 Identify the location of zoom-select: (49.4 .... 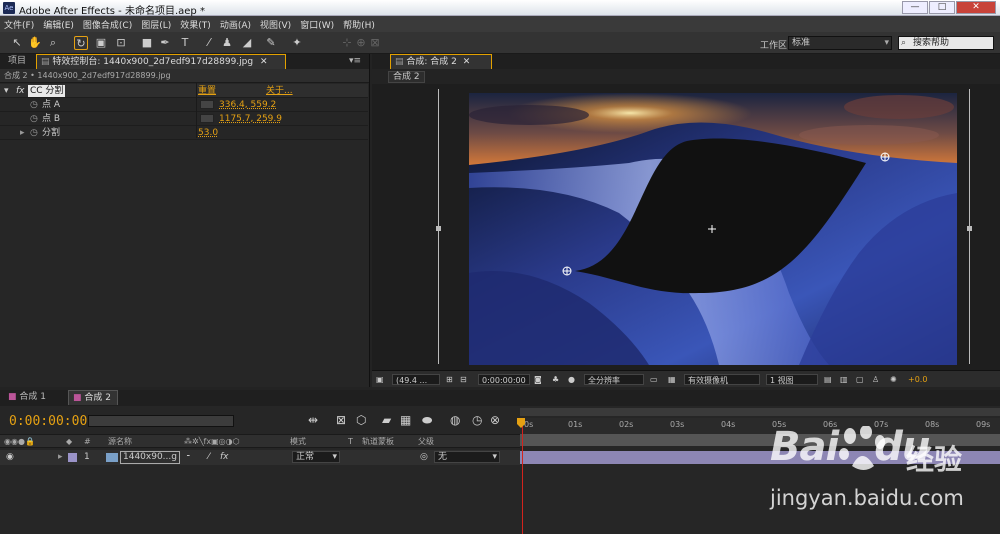
(416, 379).